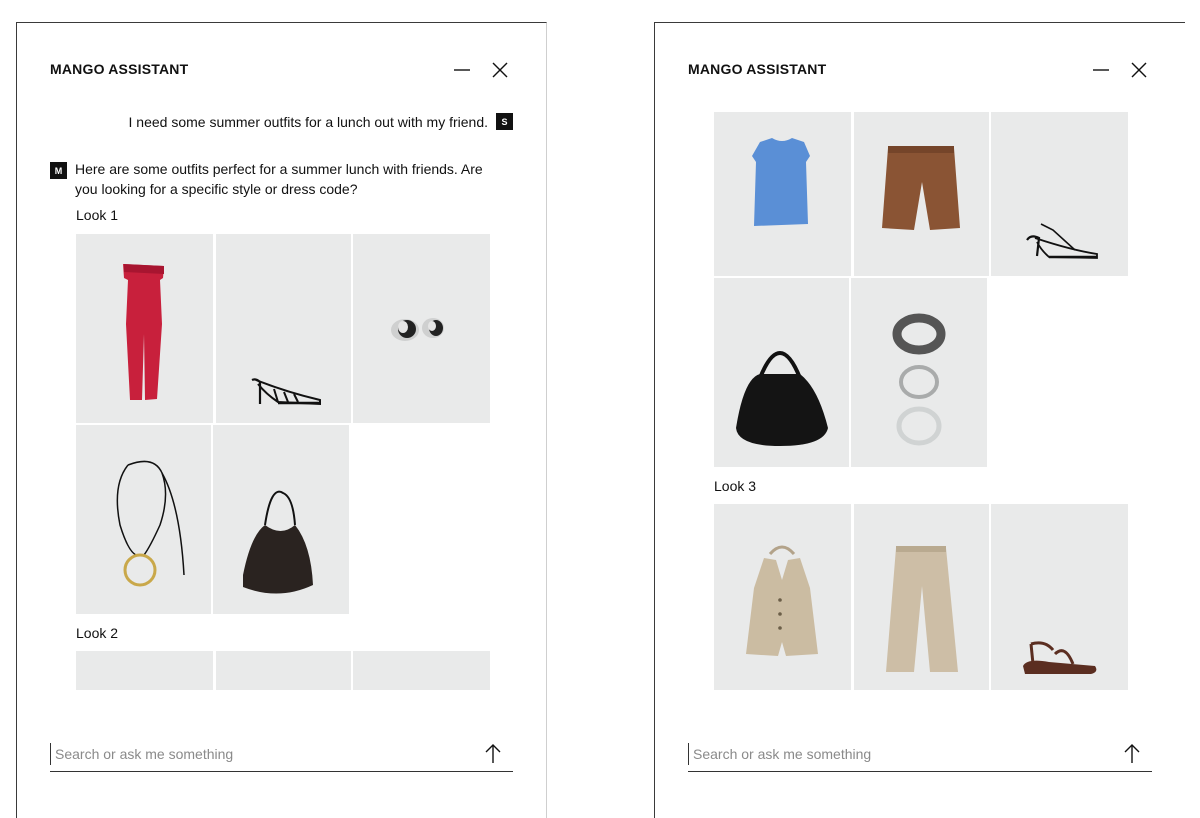  I want to click on product-black-shoulder-bag, so click(281, 519).